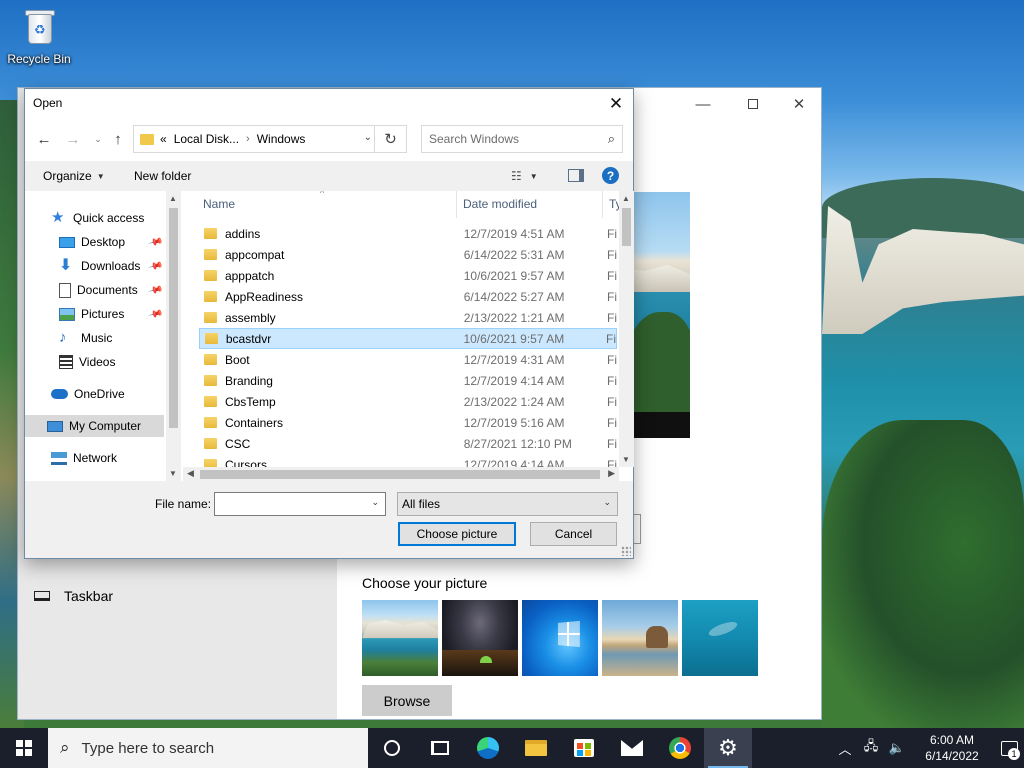 This screenshot has width=1024, height=768. Describe the element at coordinates (897, 748) in the screenshot. I see `volume-icon: 🔈` at that location.